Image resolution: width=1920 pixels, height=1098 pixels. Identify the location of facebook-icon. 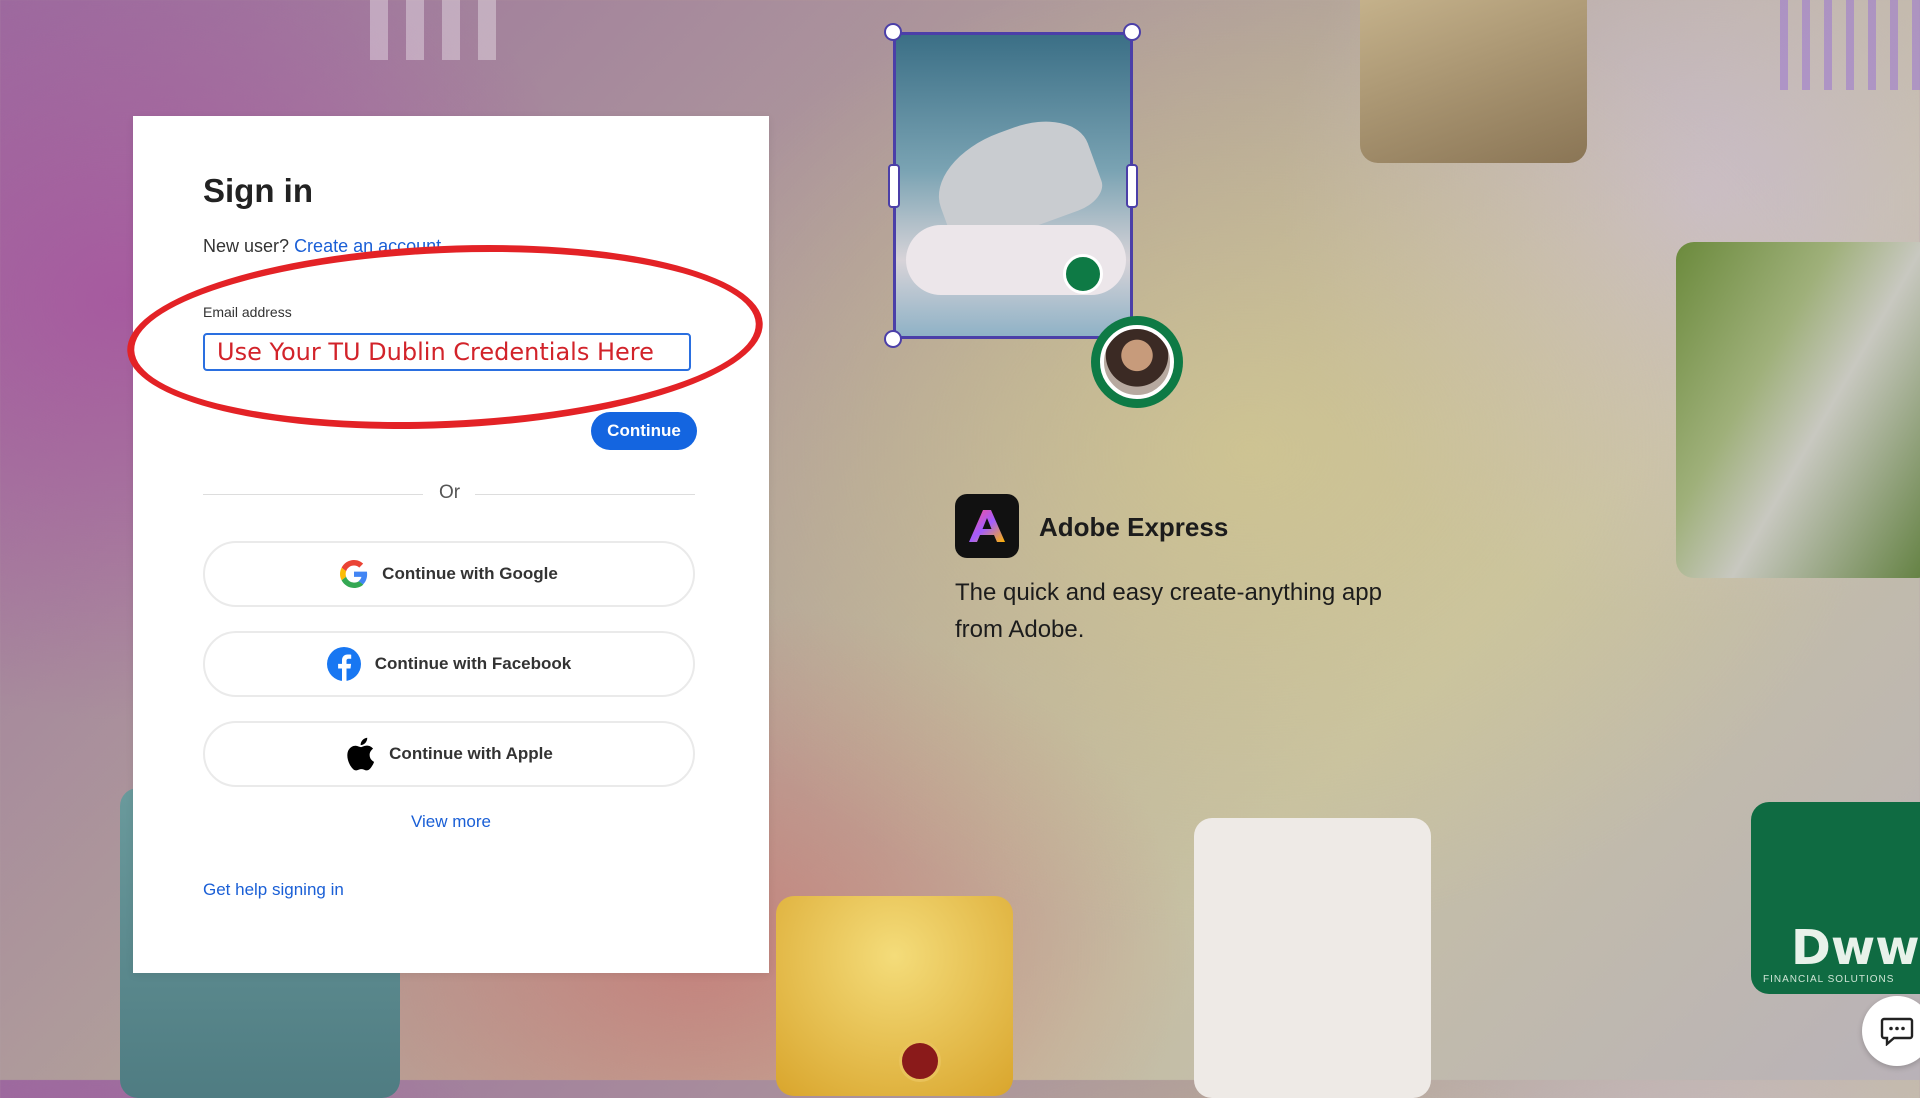
(343, 664).